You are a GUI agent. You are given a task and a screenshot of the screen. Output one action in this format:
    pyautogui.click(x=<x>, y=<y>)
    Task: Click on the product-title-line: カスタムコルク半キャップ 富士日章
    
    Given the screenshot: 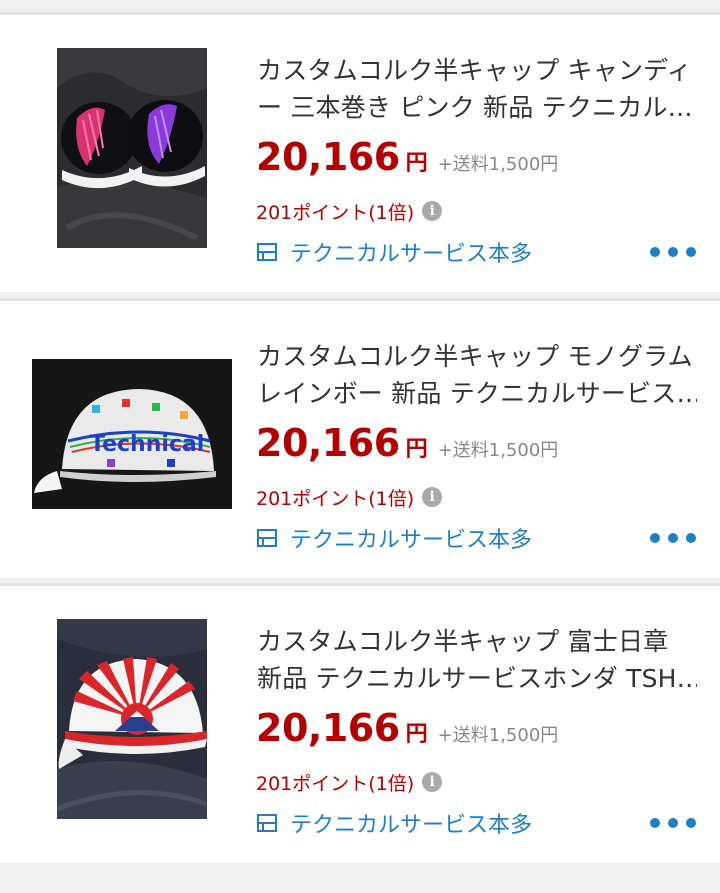 What is the action you would take?
    pyautogui.click(x=463, y=641)
    